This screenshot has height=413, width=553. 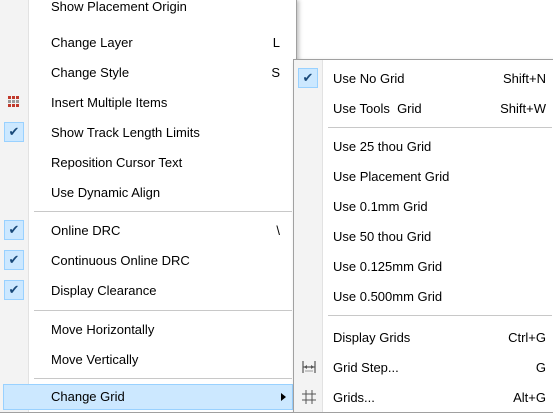 What do you see at coordinates (423, 108) in the screenshot?
I see `submenu-item-use-tools-grid: Use Tools Grid Shift+W` at bounding box center [423, 108].